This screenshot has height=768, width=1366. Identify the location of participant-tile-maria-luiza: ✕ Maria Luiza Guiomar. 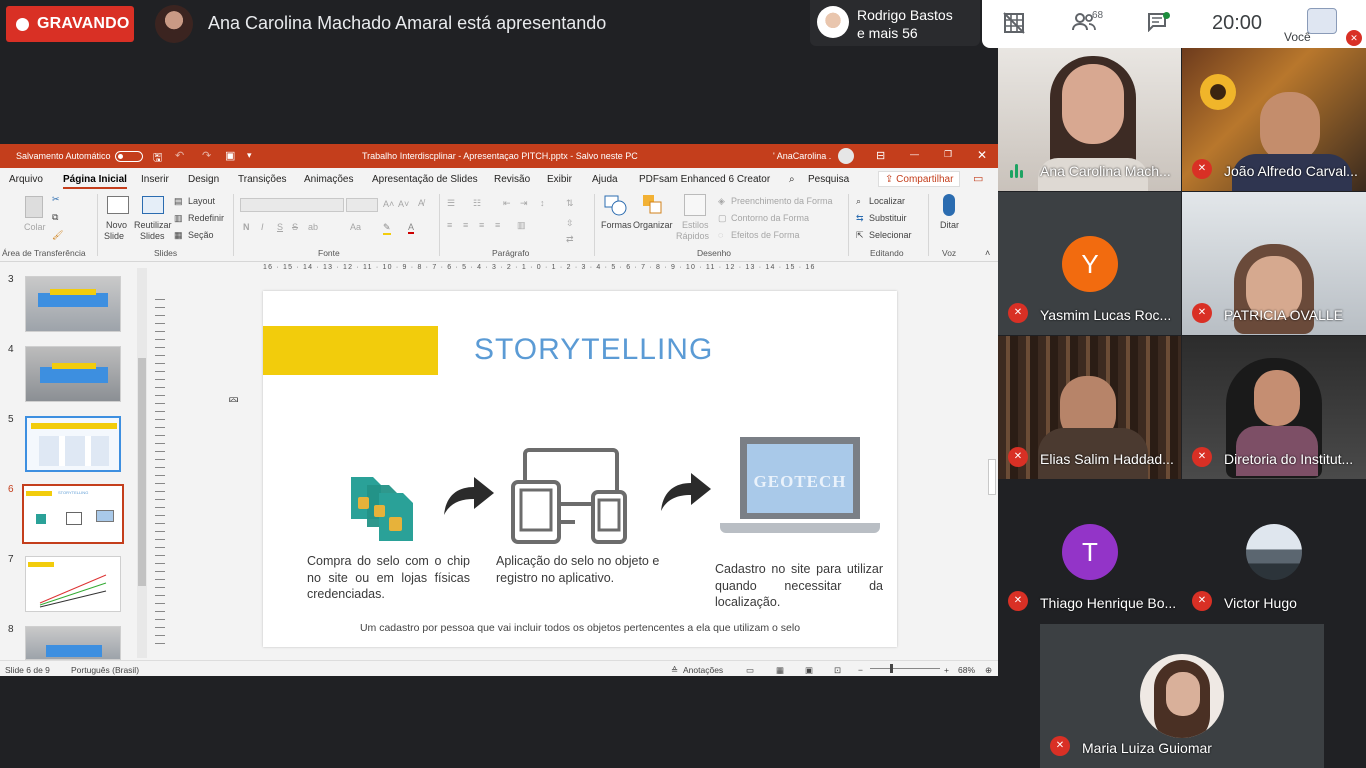
(1182, 696).